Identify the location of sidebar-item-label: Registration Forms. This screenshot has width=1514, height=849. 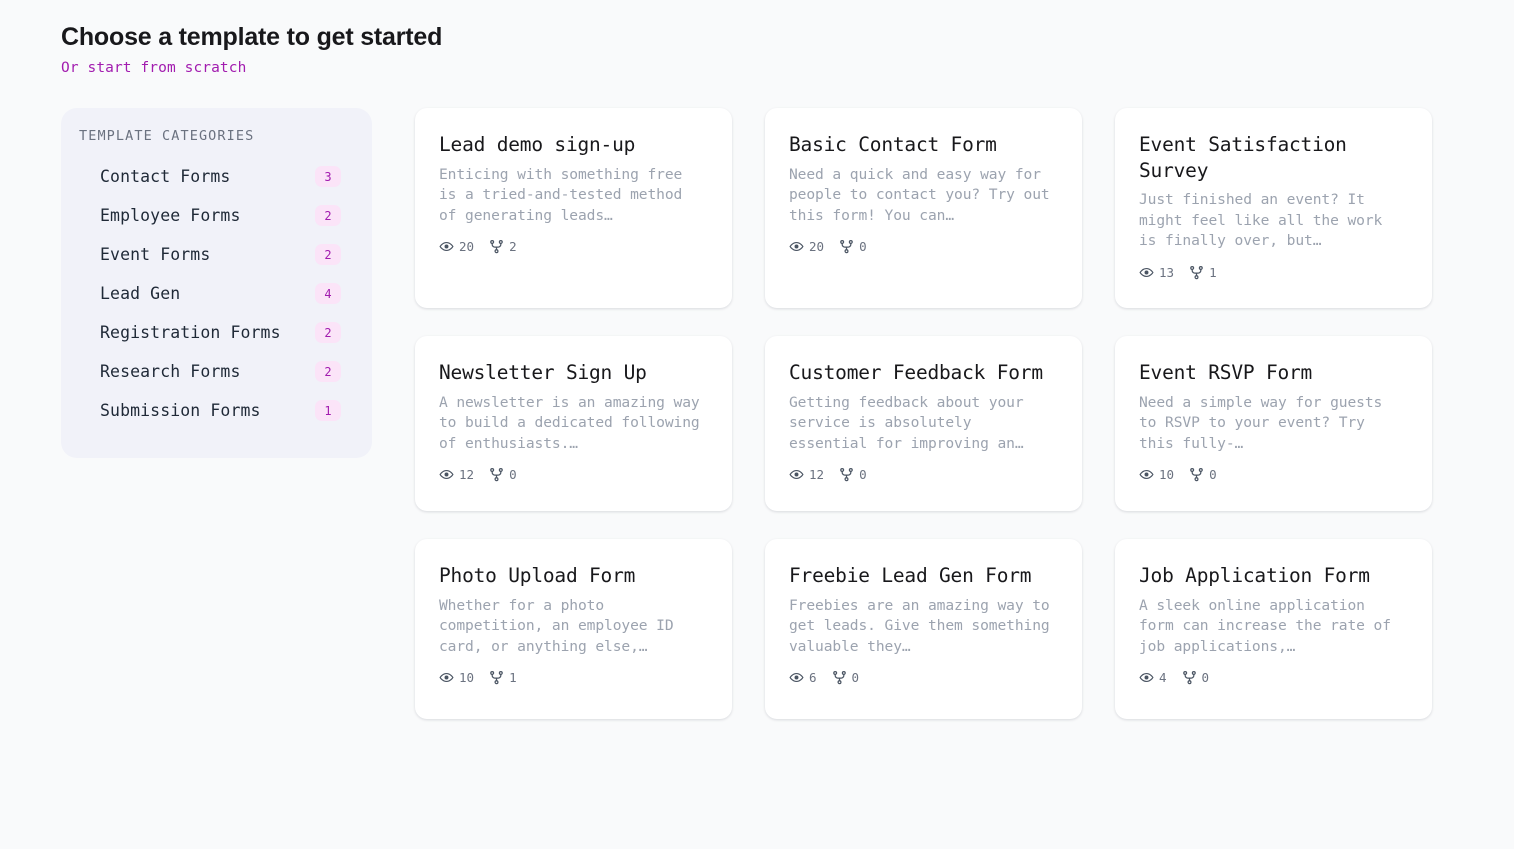
(190, 333).